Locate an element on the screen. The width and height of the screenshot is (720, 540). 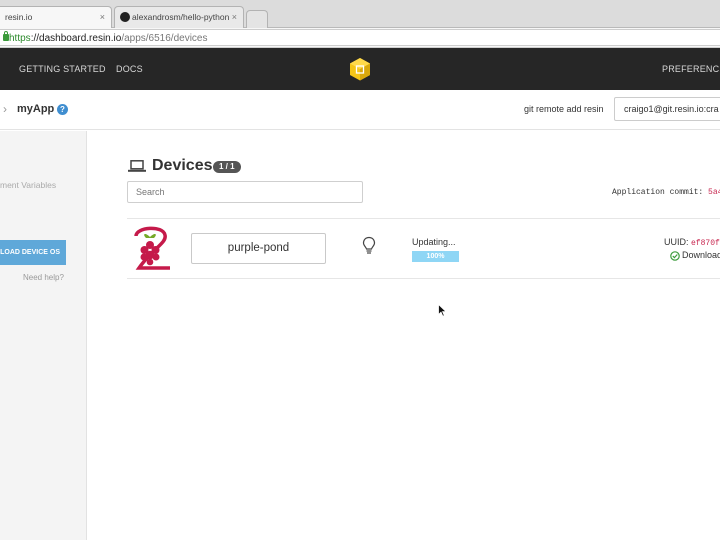
mouse-cursor-icon is located at coordinates (442, 310).